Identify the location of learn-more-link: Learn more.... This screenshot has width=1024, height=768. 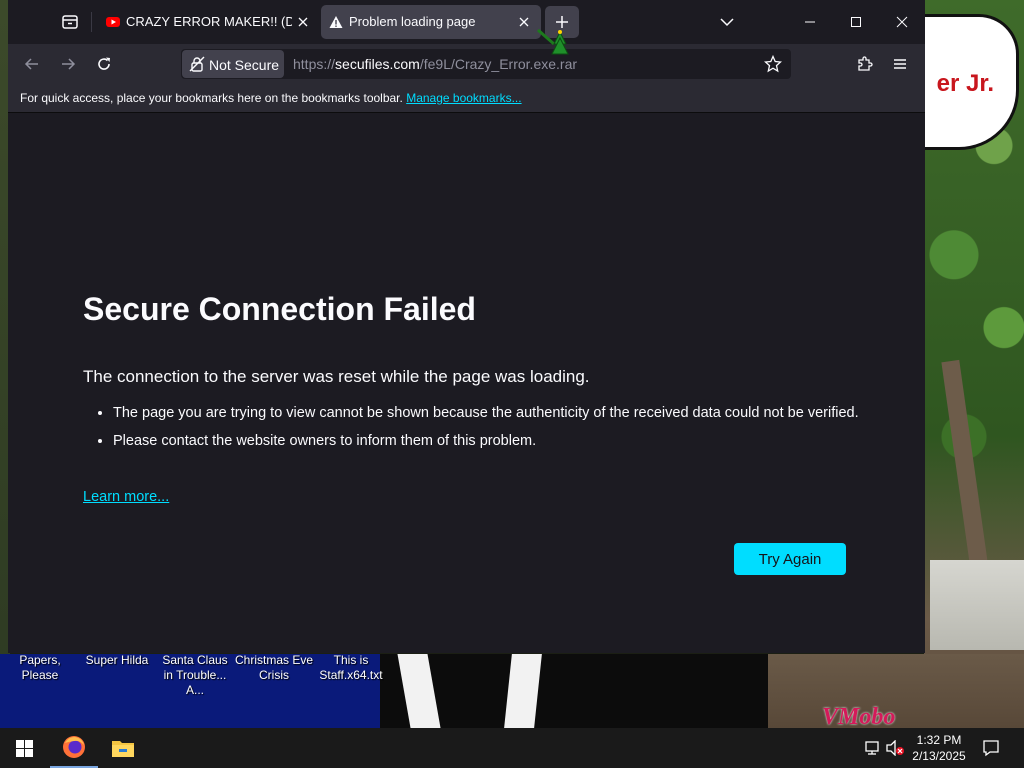
(126, 497).